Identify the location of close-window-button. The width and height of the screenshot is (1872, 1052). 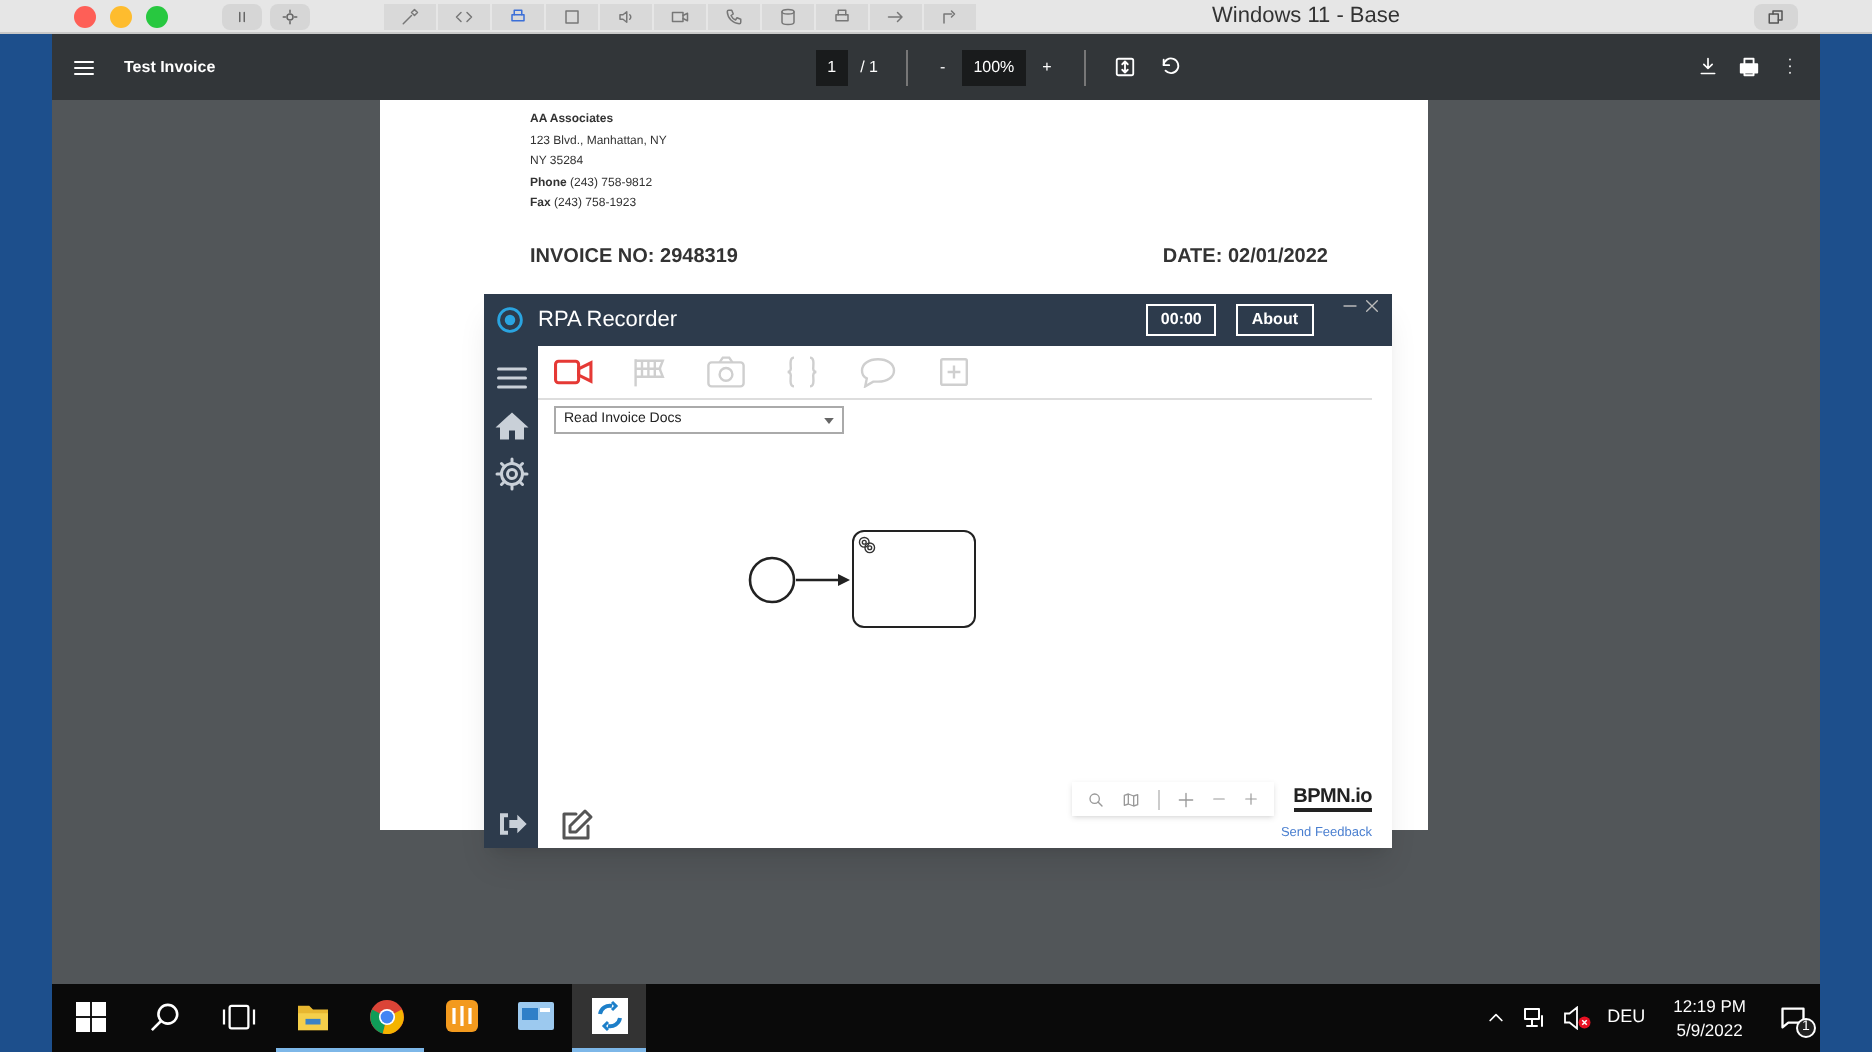
(85, 16).